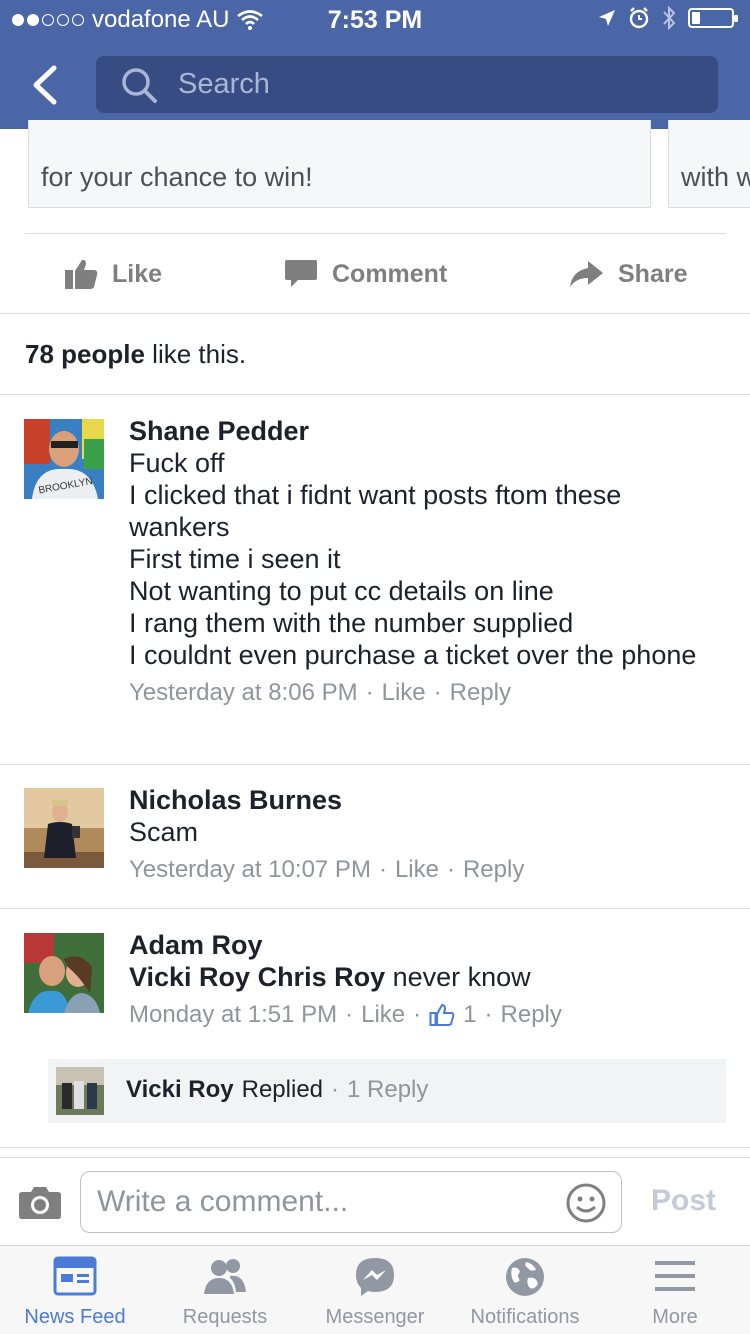 The image size is (750, 1334). What do you see at coordinates (139, 85) in the screenshot?
I see `search-icon` at bounding box center [139, 85].